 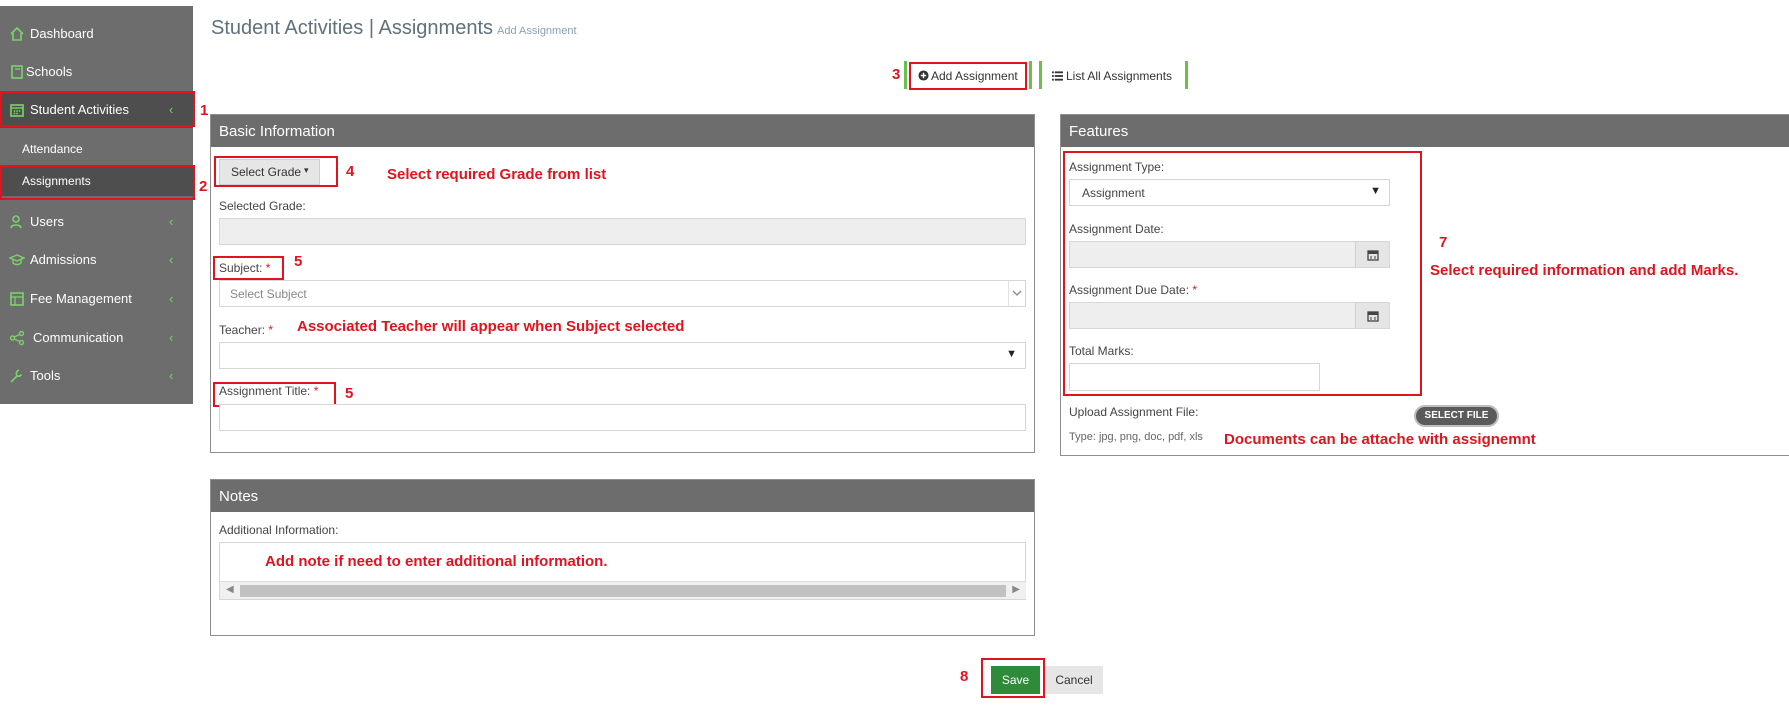 I want to click on list-all-assignments-label: List All Assignments, so click(x=1119, y=76).